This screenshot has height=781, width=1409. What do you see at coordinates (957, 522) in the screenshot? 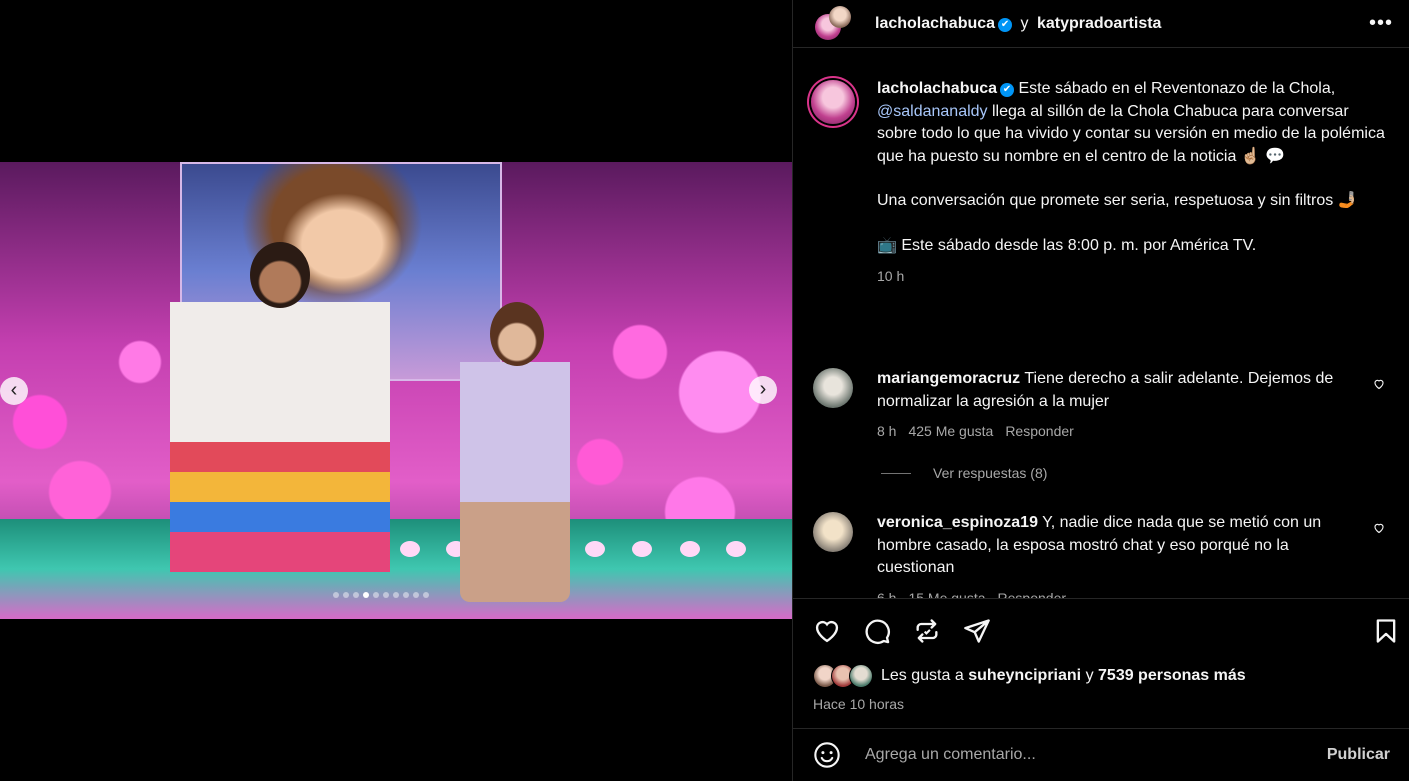
I see `commenter-username: veronica_espinoza19` at bounding box center [957, 522].